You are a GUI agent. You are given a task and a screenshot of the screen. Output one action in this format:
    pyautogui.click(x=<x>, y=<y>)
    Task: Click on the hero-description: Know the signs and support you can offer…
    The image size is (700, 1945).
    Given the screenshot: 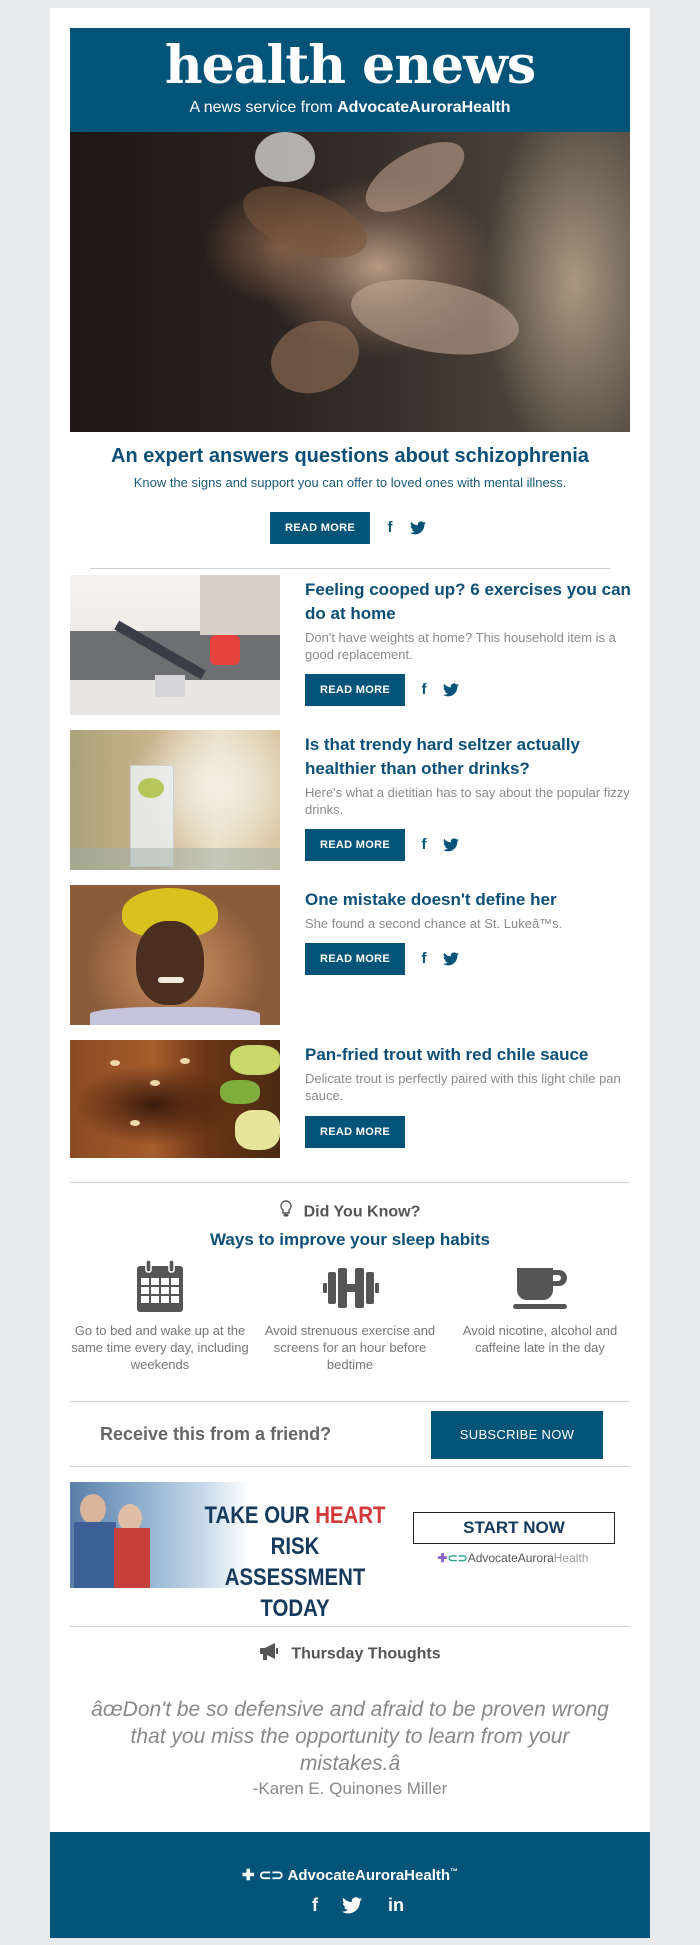 What is the action you would take?
    pyautogui.click(x=350, y=482)
    